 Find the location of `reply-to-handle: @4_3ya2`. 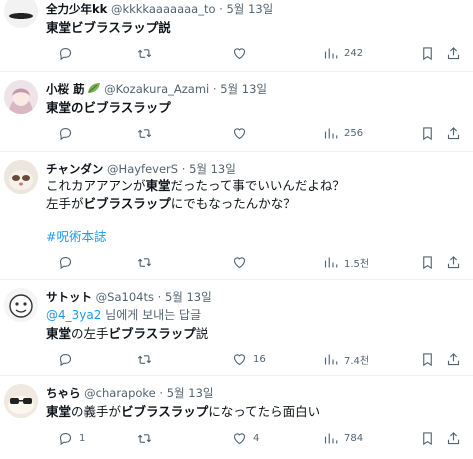

reply-to-handle: @4_3ya2 is located at coordinates (73, 315).